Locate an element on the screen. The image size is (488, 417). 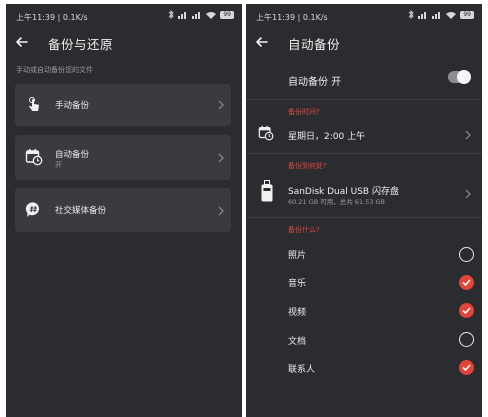
backup-destination-section-label: 备份到何处? is located at coordinates (307, 166).